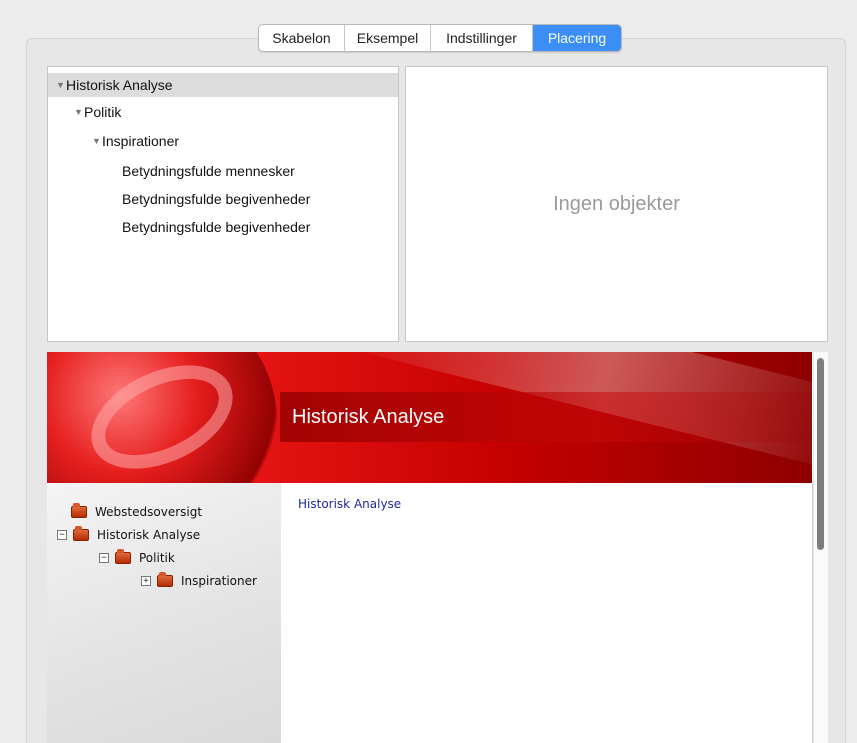 The width and height of the screenshot is (857, 743). I want to click on nav-item-inspirationer: + Inspirationer, so click(199, 581).